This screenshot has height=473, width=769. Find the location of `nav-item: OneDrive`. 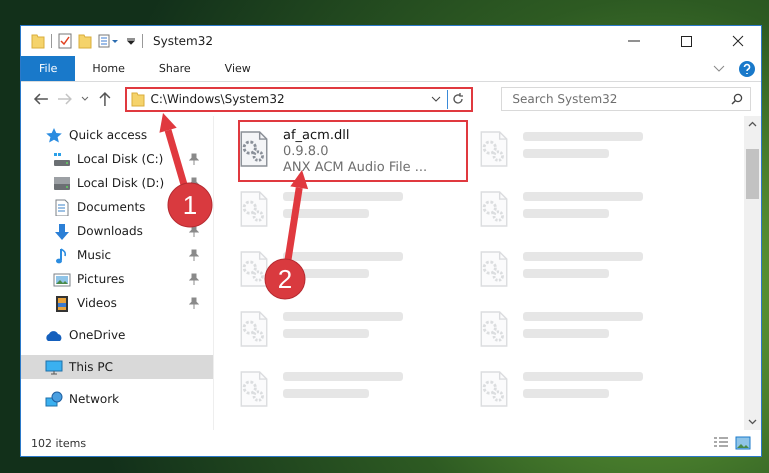

nav-item: OneDrive is located at coordinates (117, 335).